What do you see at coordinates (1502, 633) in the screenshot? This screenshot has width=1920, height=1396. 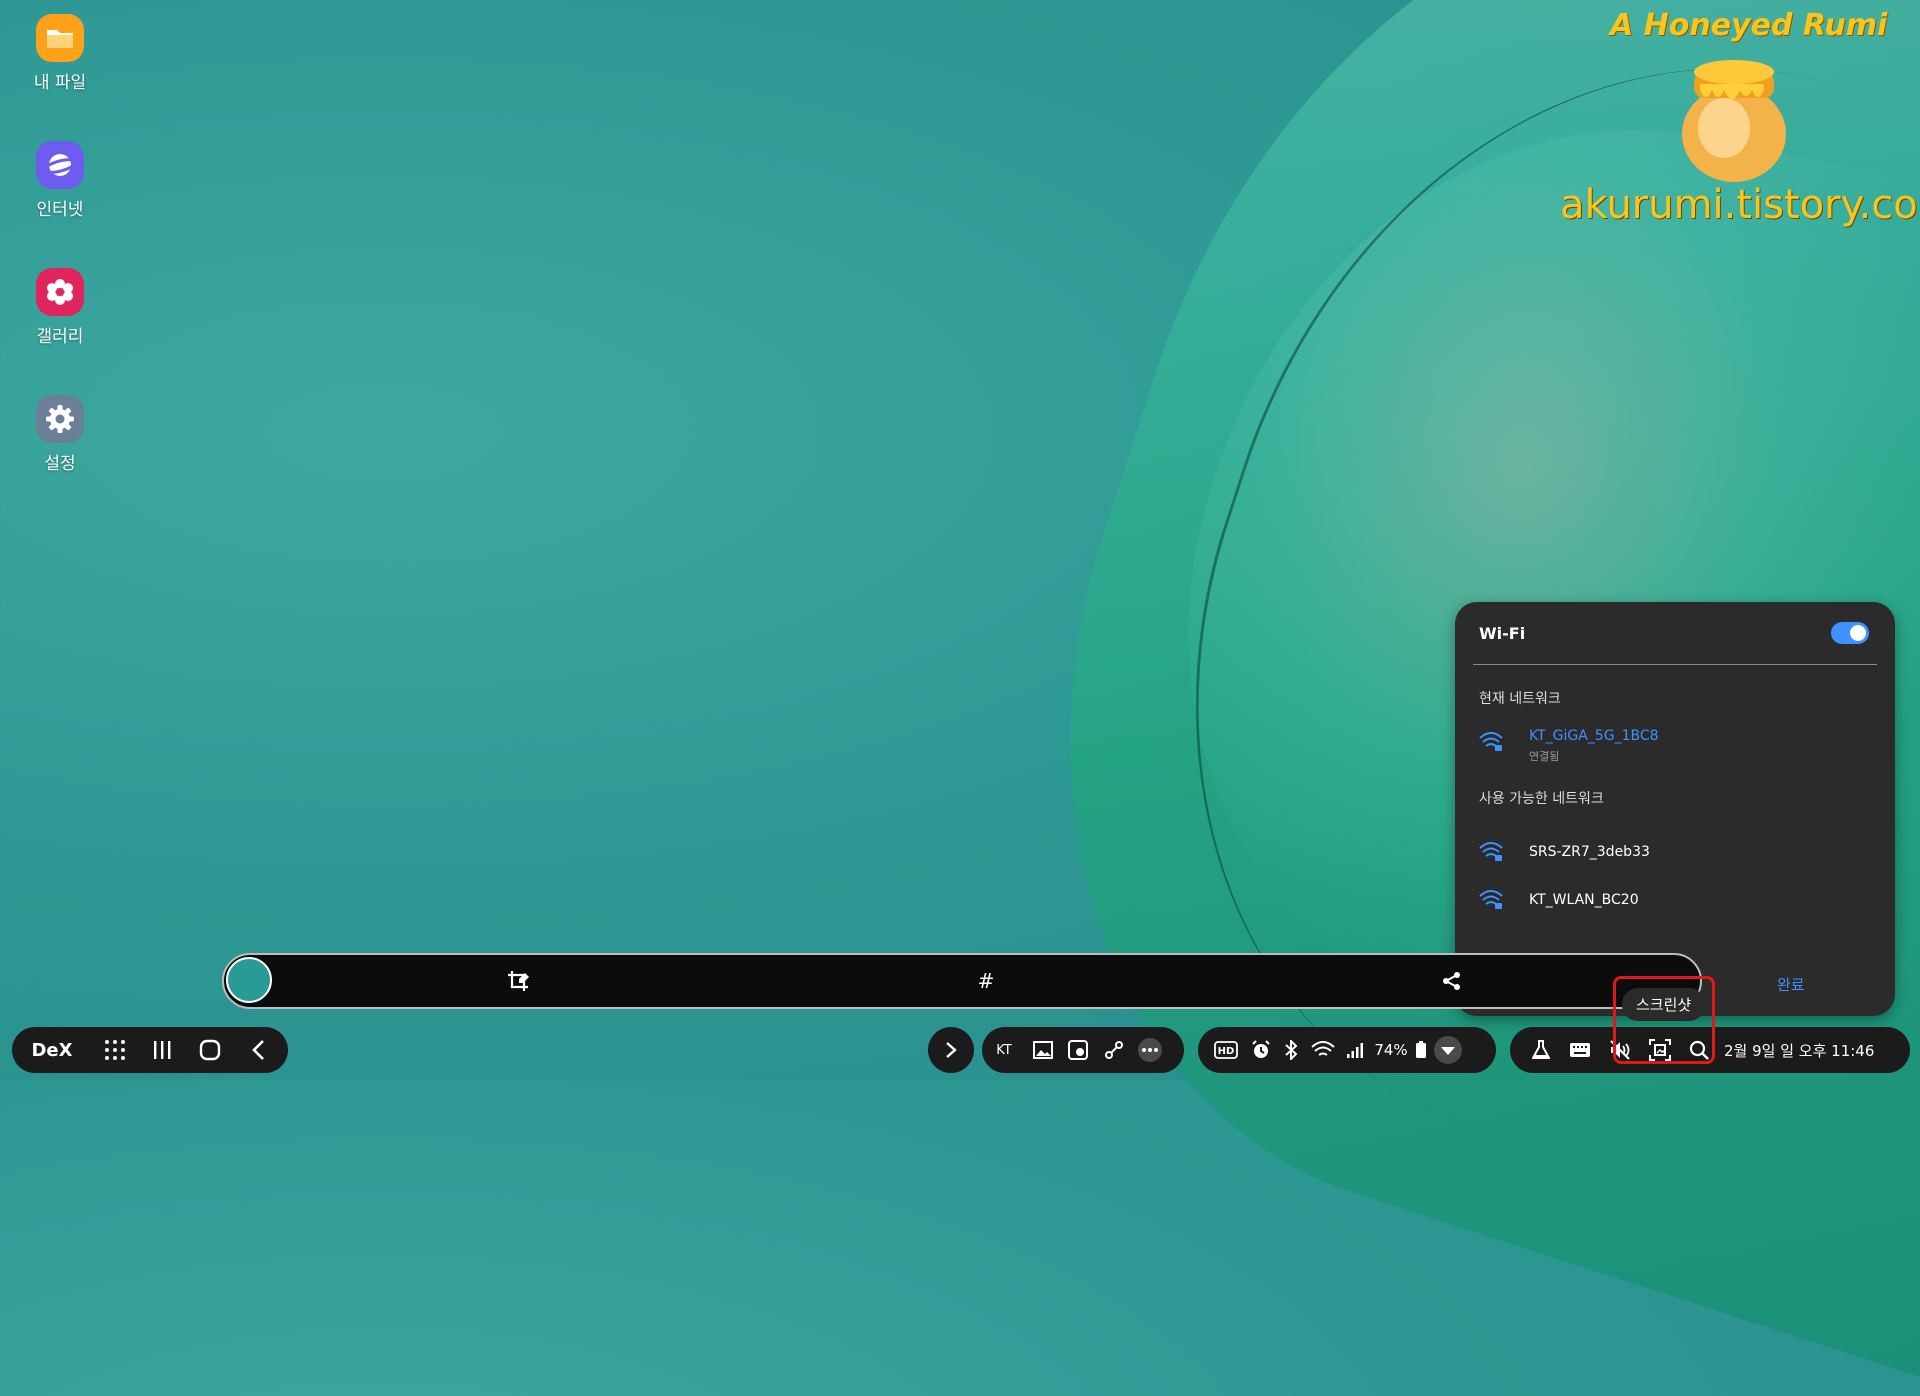 I see `wifi-panel-title: Wi-Fi` at bounding box center [1502, 633].